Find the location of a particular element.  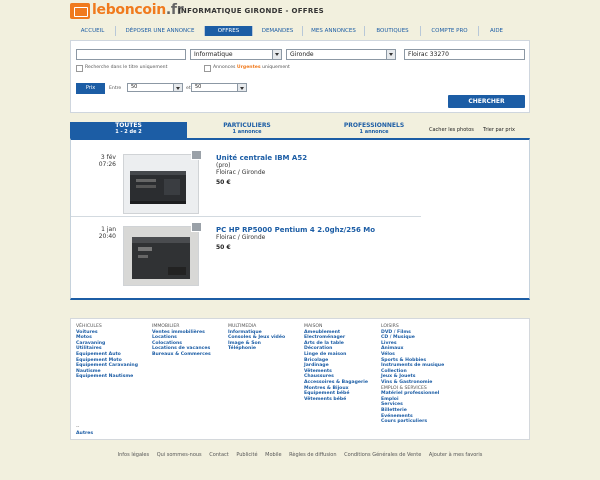

price-from-label: Entre is located at coordinates (115, 88).